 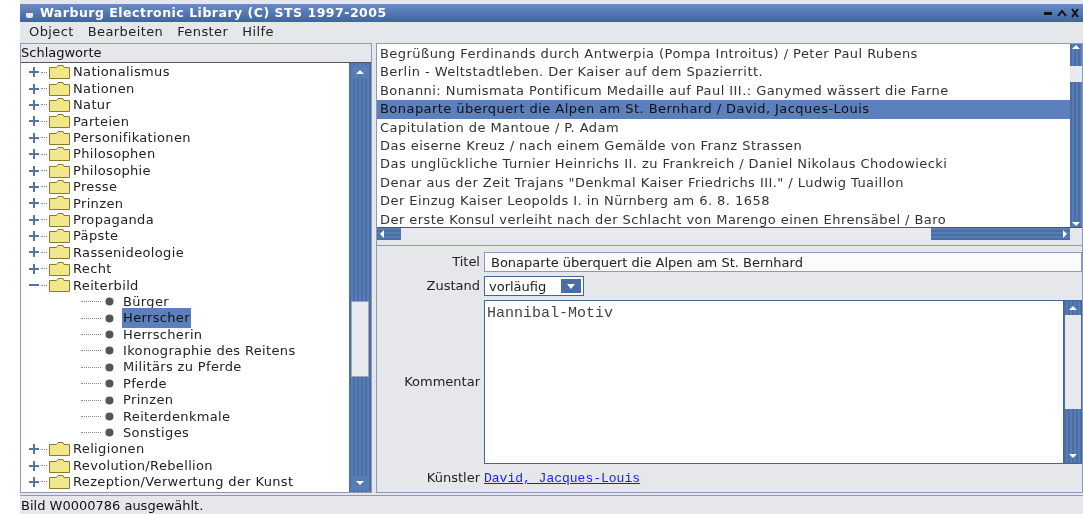 I want to click on list-row: Bonaparte überquert die Alpen am St. Bernhard / David, Jacques-Louis, so click(x=723, y=109).